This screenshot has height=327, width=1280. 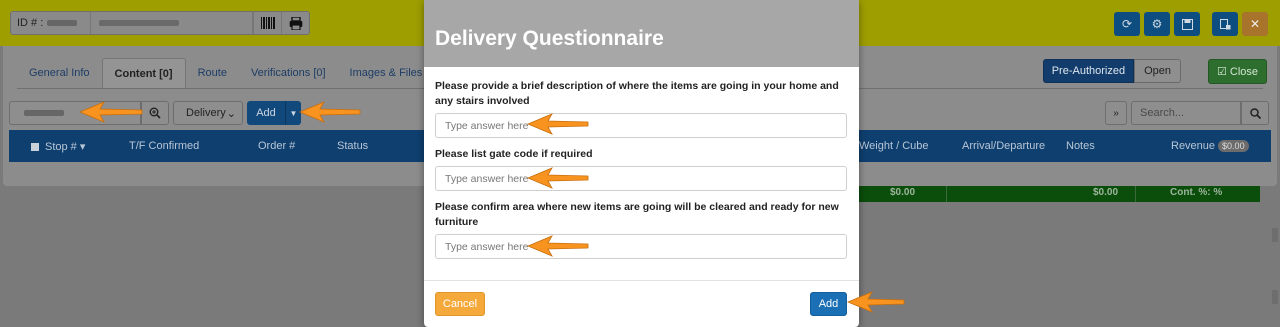 I want to click on id-field: ID # :, so click(x=160, y=23).